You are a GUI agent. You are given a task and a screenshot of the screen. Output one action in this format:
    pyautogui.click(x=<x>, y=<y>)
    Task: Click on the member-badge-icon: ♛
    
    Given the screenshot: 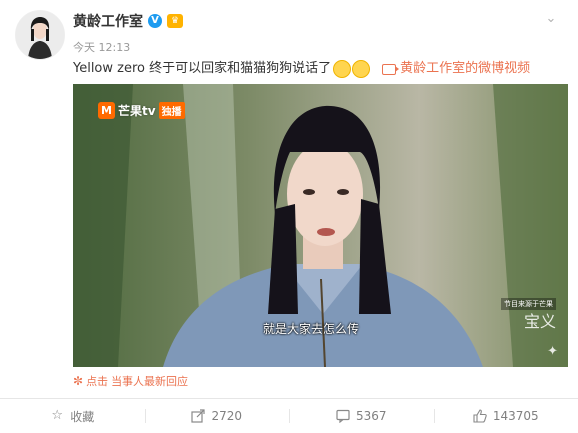 What is the action you would take?
    pyautogui.click(x=175, y=21)
    